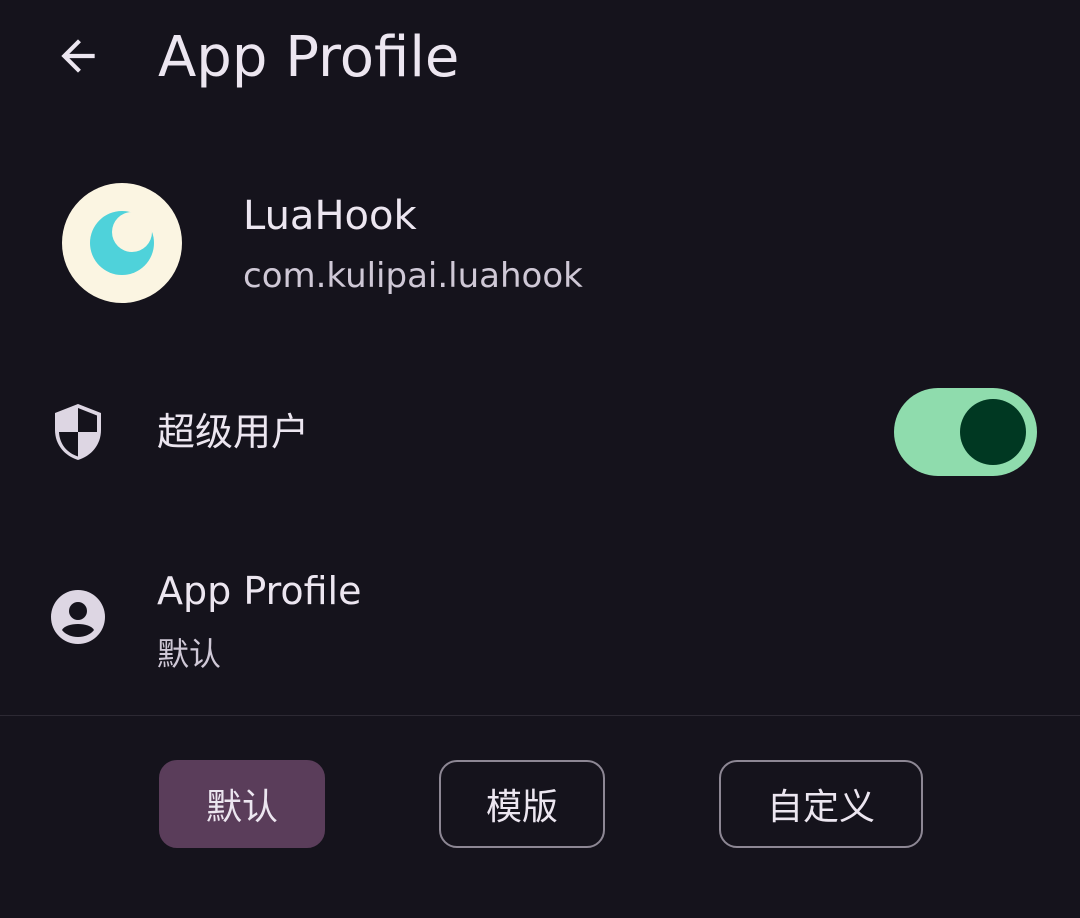  I want to click on app-icon, so click(122, 243).